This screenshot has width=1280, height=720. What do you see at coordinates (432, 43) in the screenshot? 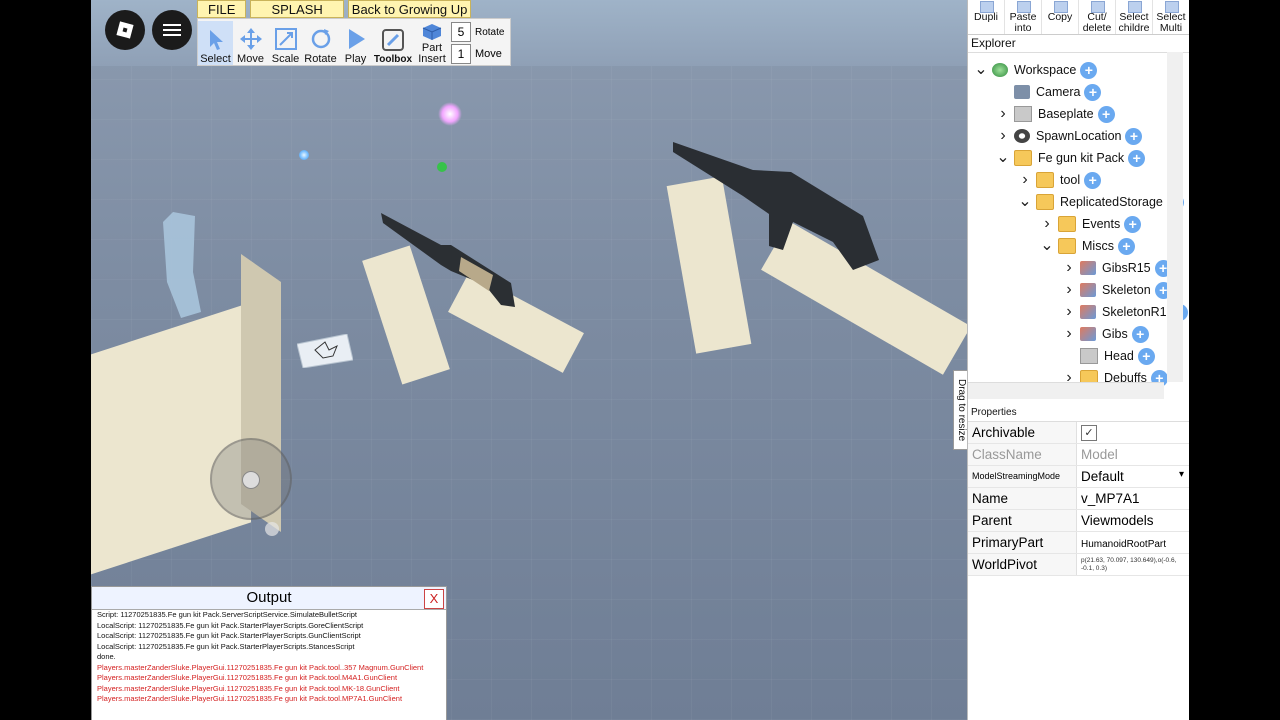
I see `part-insert-tool: Part Insert` at bounding box center [432, 43].